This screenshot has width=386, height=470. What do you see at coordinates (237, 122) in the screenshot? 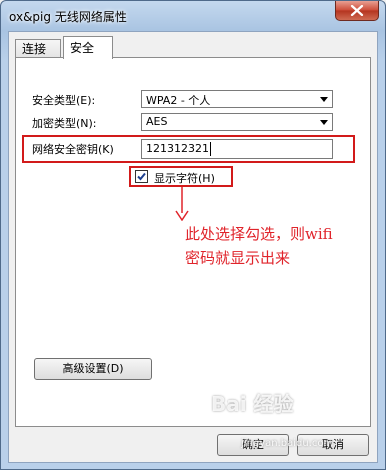
I see `encryption-type-select: AES` at bounding box center [237, 122].